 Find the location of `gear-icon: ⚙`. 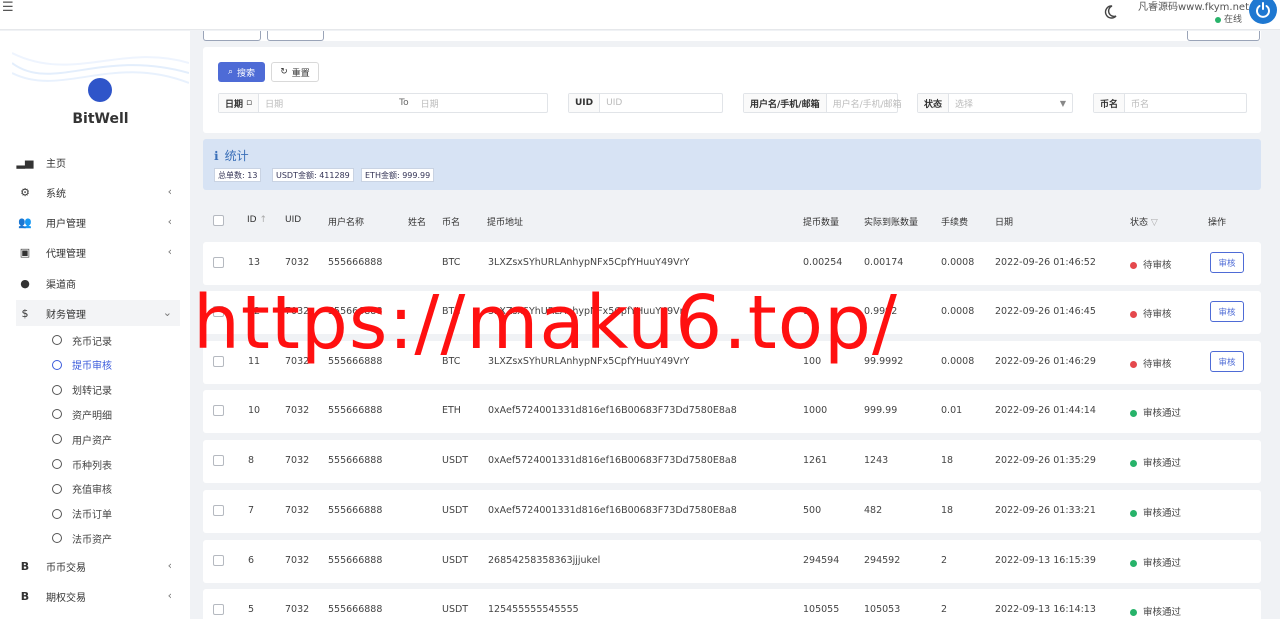

gear-icon: ⚙ is located at coordinates (25, 192).